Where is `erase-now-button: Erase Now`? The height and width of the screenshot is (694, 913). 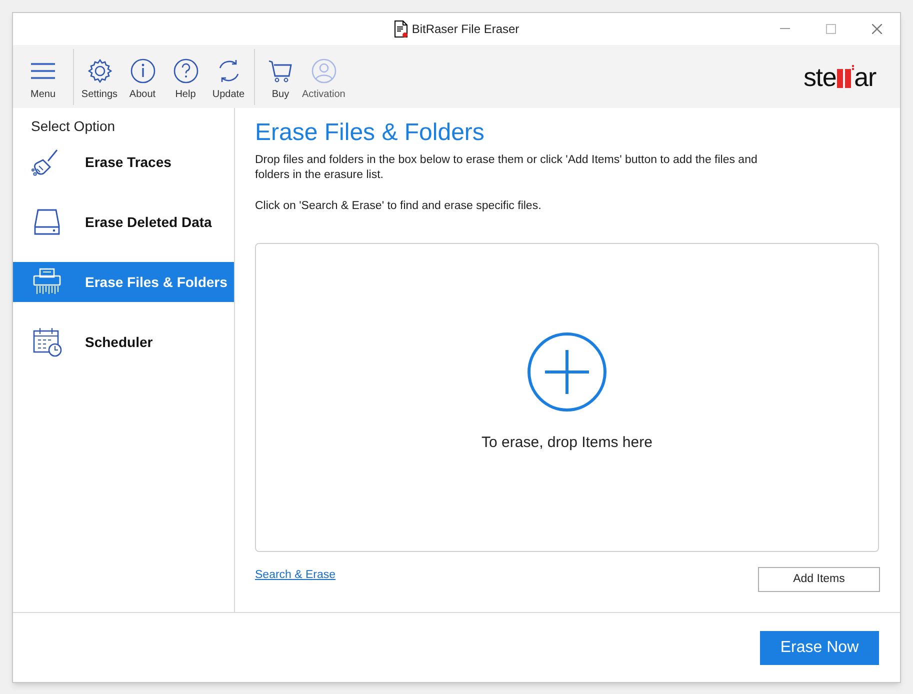
erase-now-button: Erase Now is located at coordinates (819, 647).